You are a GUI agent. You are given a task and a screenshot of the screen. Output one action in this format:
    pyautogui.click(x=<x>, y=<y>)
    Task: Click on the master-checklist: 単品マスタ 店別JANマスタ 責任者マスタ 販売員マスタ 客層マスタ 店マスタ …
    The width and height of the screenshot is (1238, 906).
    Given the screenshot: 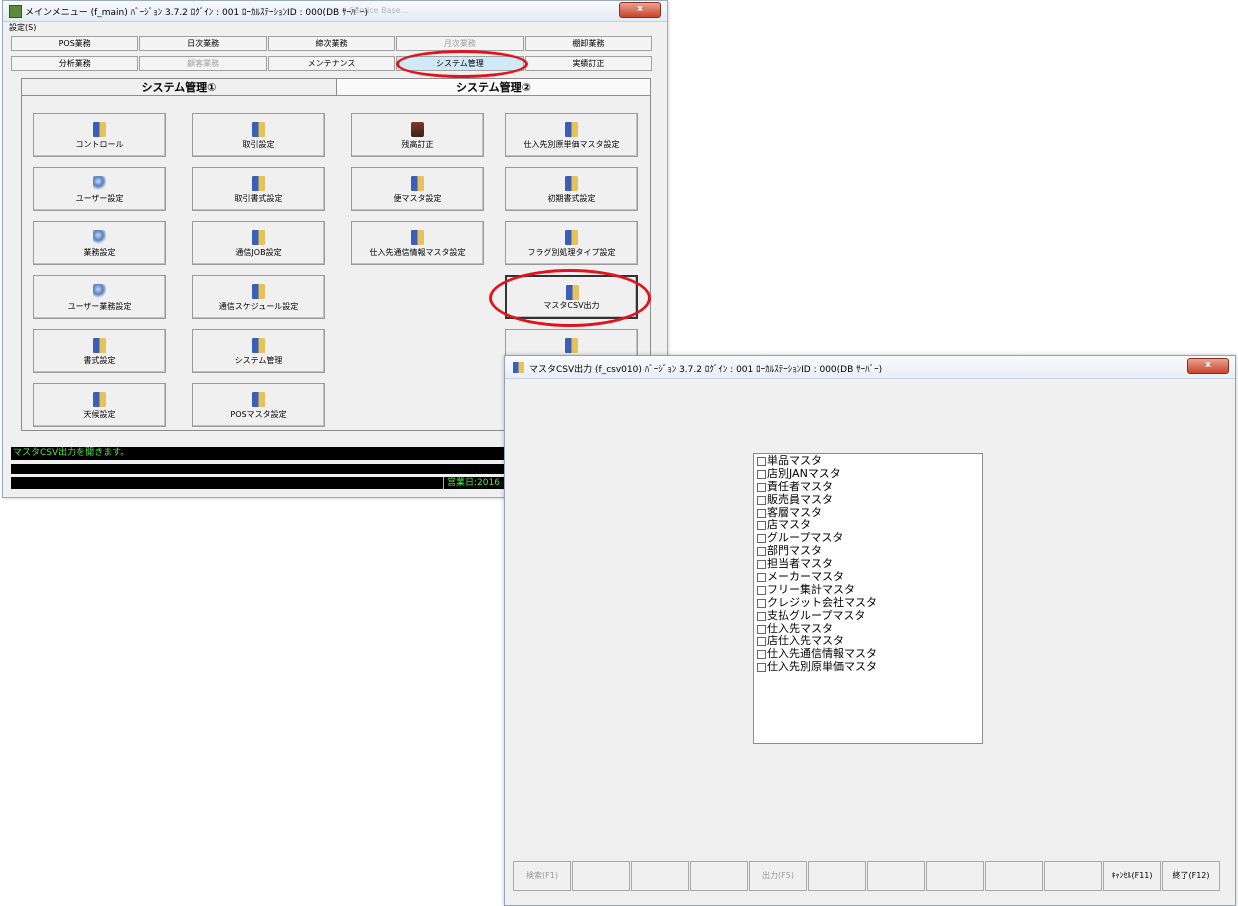 What is the action you would take?
    pyautogui.click(x=868, y=598)
    